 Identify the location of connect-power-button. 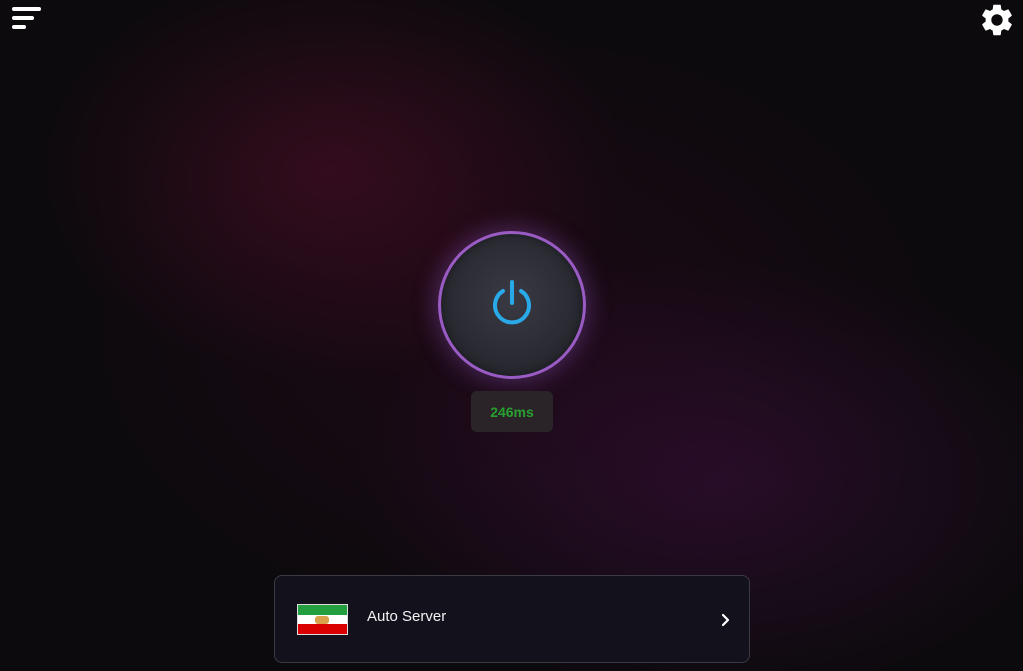
(512, 305).